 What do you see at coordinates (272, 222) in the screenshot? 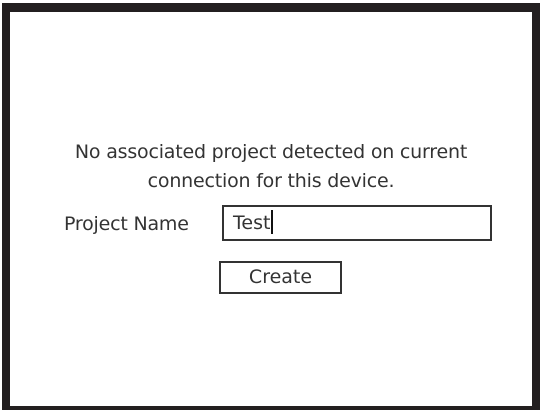
I see `text-caret` at bounding box center [272, 222].